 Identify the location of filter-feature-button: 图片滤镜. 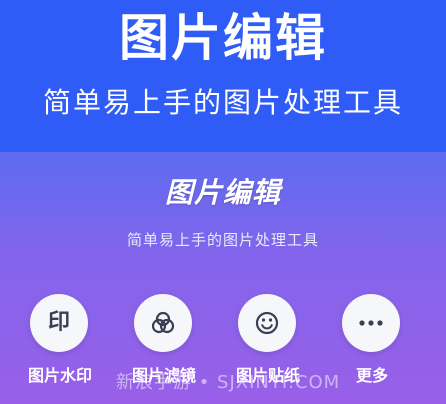
(164, 344).